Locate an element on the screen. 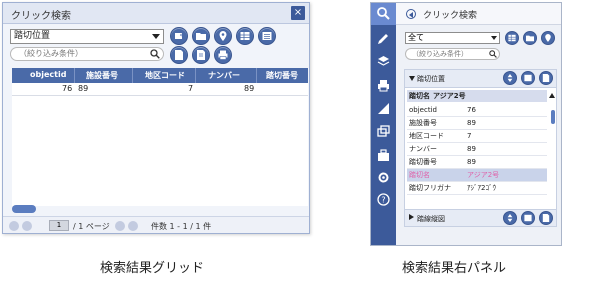  pencil-icon is located at coordinates (383, 38).